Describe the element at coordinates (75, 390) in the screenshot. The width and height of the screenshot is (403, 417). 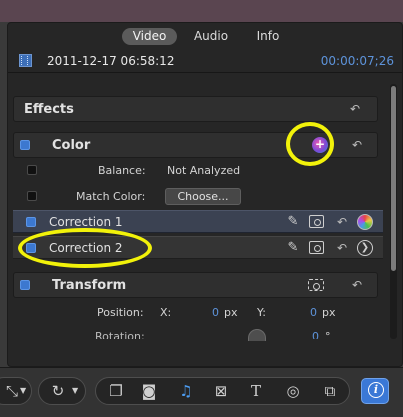
I see `rotate-dropdown-chevron-icon: ▼` at that location.